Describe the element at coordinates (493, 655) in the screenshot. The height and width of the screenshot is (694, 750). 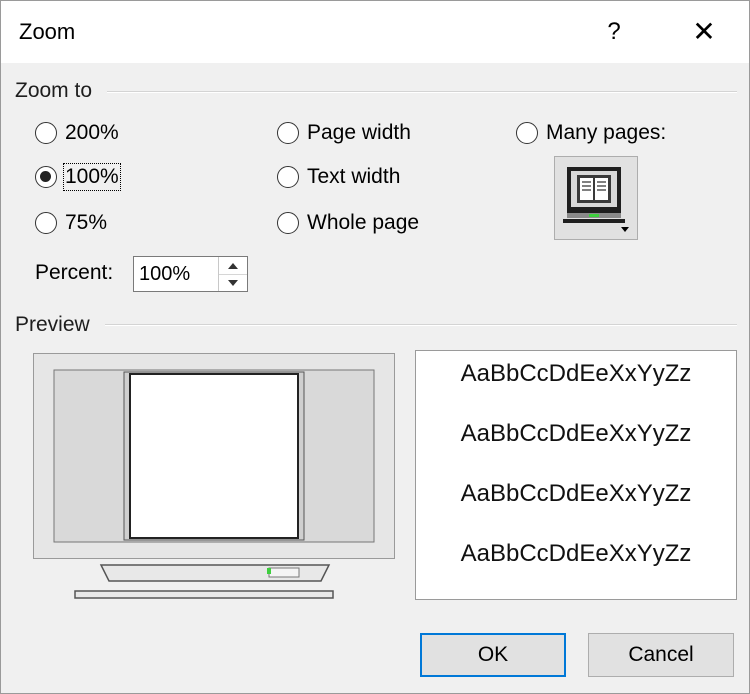
I see `ok-button: OK` at that location.